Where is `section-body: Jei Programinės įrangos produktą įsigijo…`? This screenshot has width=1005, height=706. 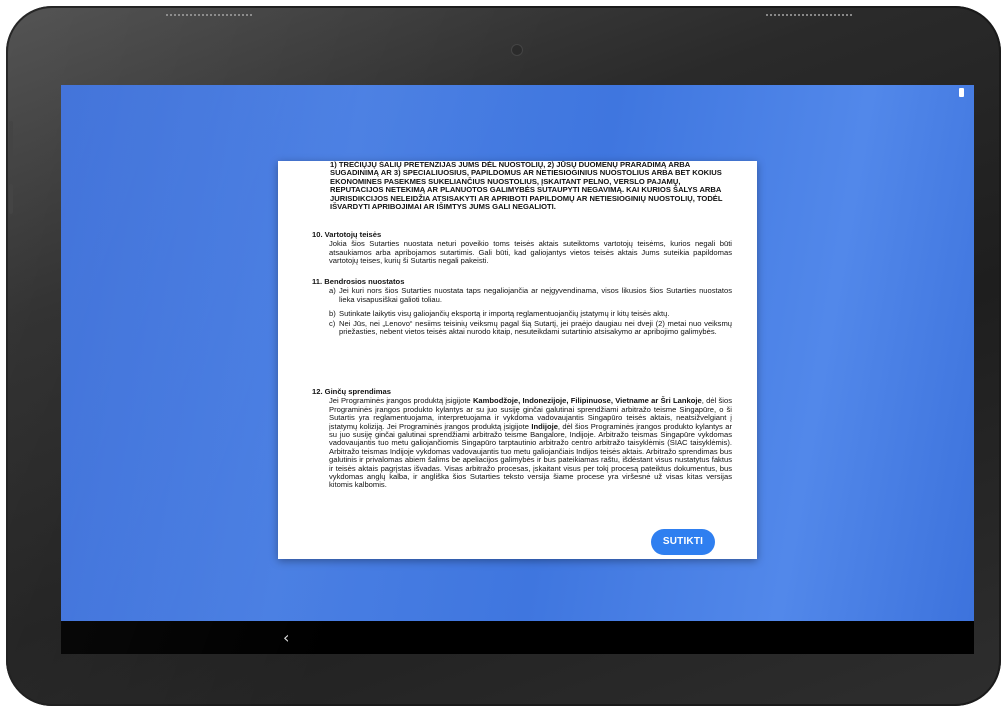
section-body: Jei Programinės įrangos produktą įsigijo… is located at coordinates (530, 443).